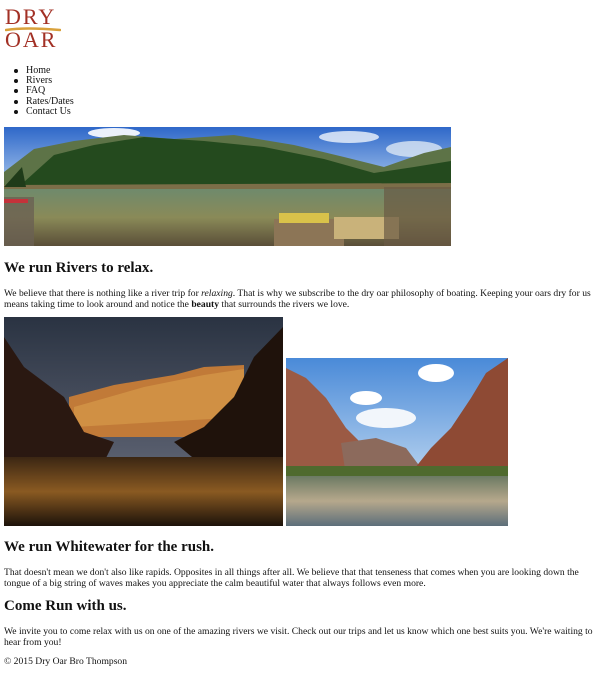  What do you see at coordinates (48, 111) in the screenshot?
I see `nav-link-contact-us: Contact Us` at bounding box center [48, 111].